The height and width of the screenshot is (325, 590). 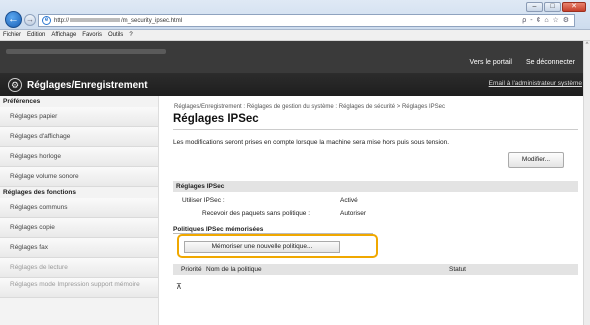 I want to click on logout-link: Se déconnecter, so click(x=550, y=62).